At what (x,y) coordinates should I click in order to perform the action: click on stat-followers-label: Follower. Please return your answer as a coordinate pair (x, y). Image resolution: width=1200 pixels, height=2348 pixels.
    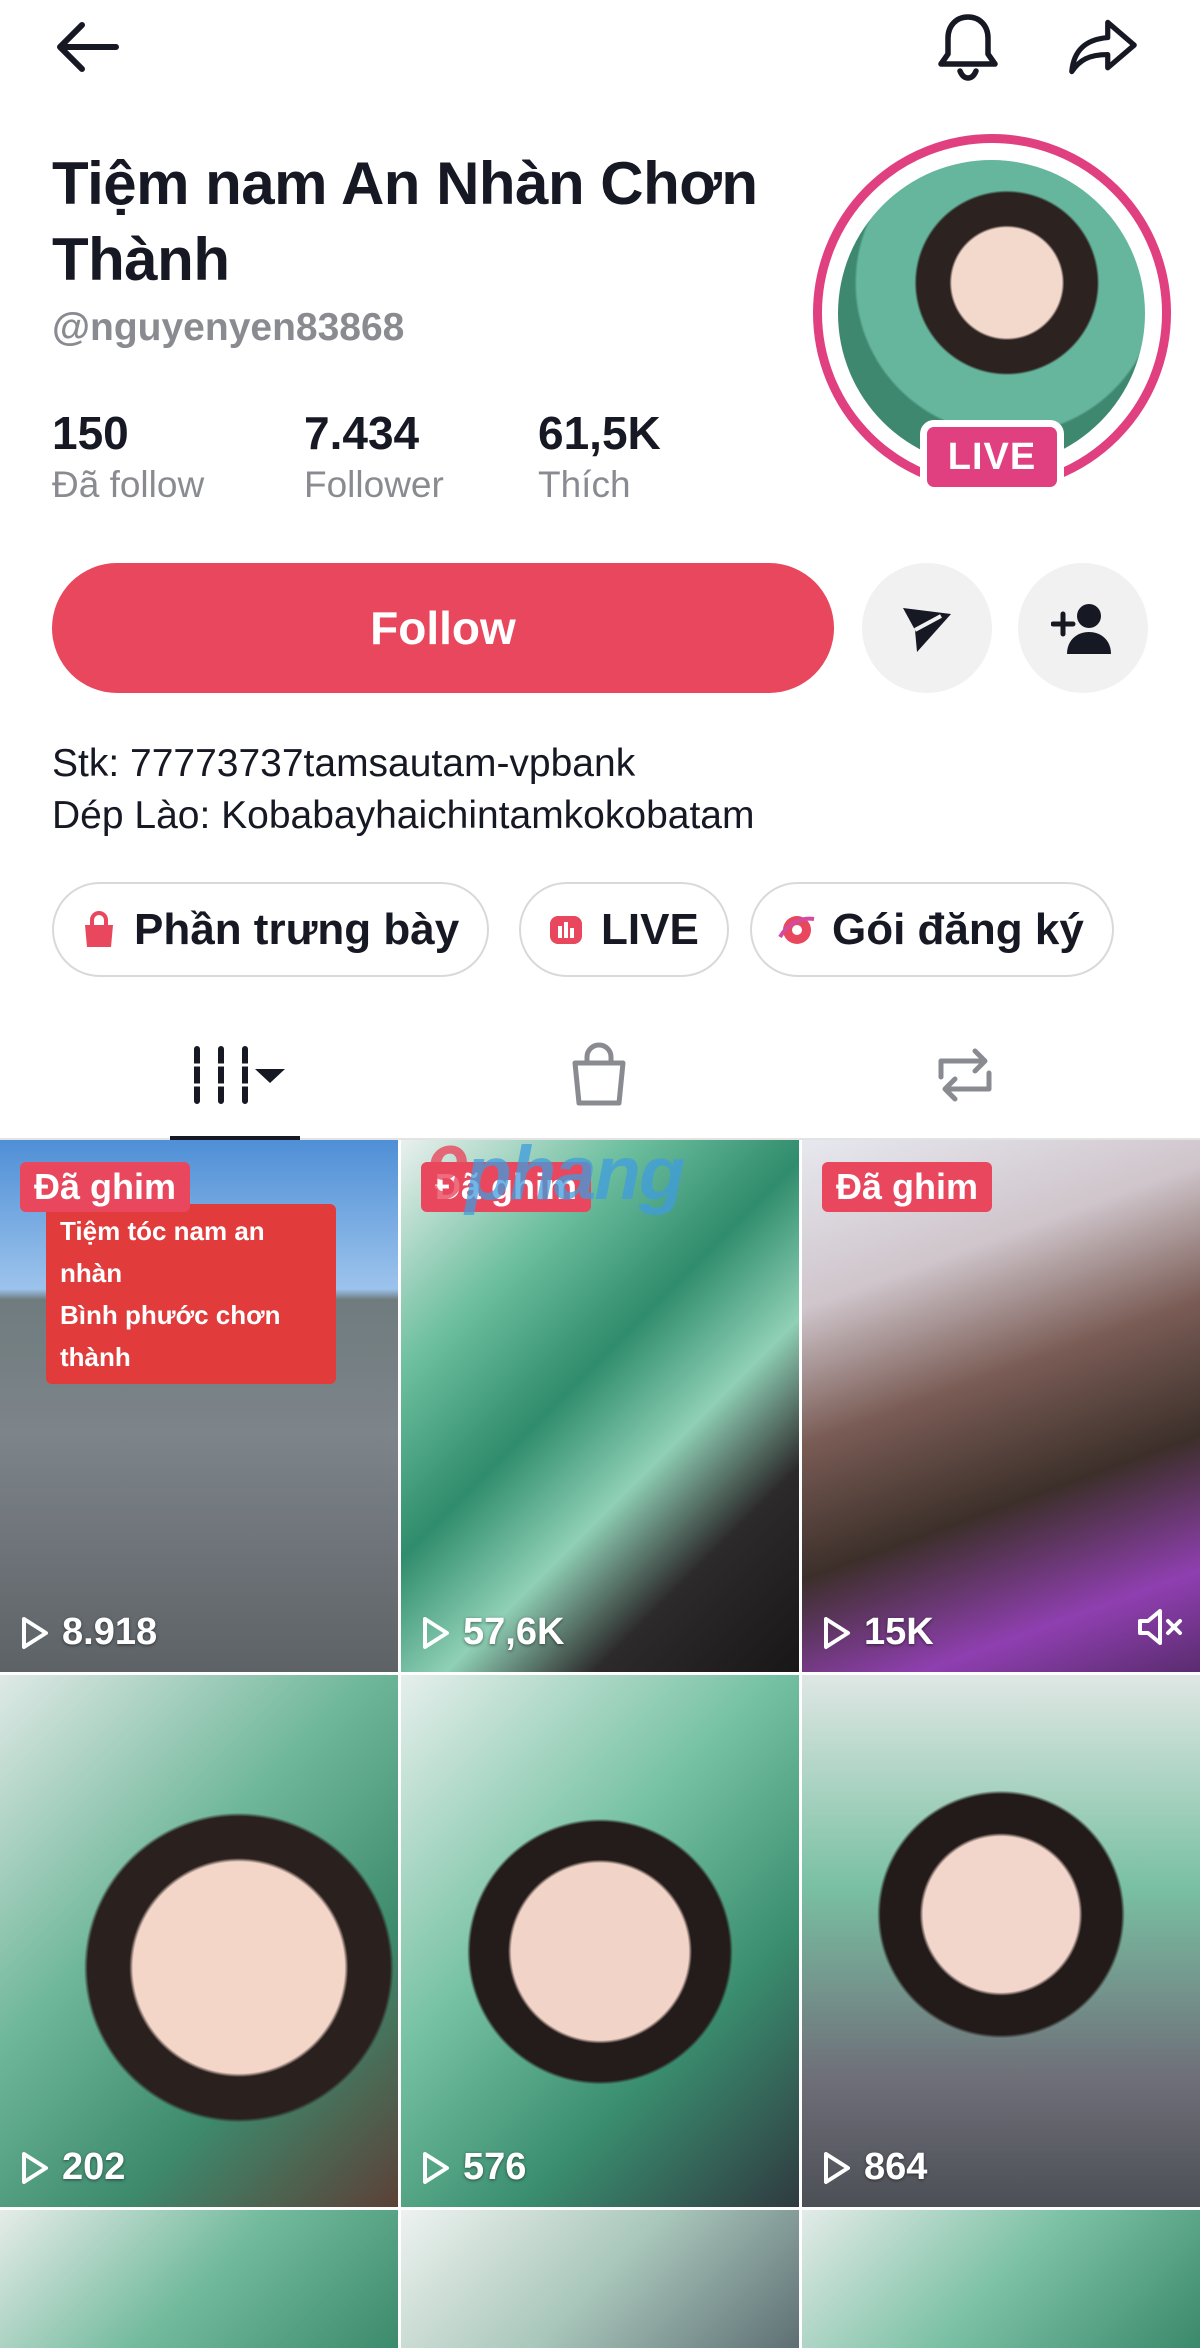
    Looking at the image, I should click on (374, 484).